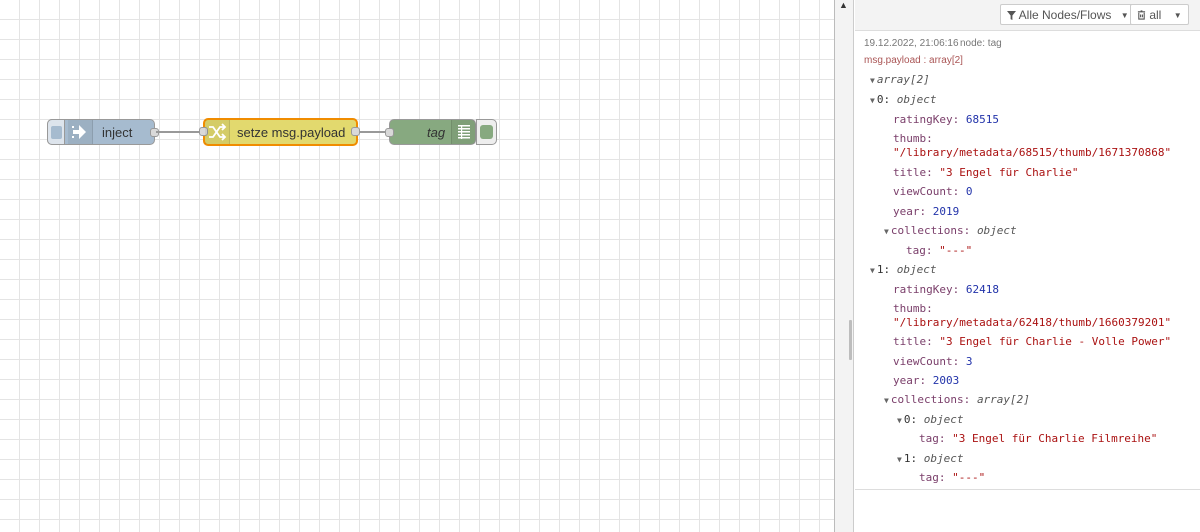 The image size is (1200, 532). I want to click on filter-icon, so click(1013, 15).